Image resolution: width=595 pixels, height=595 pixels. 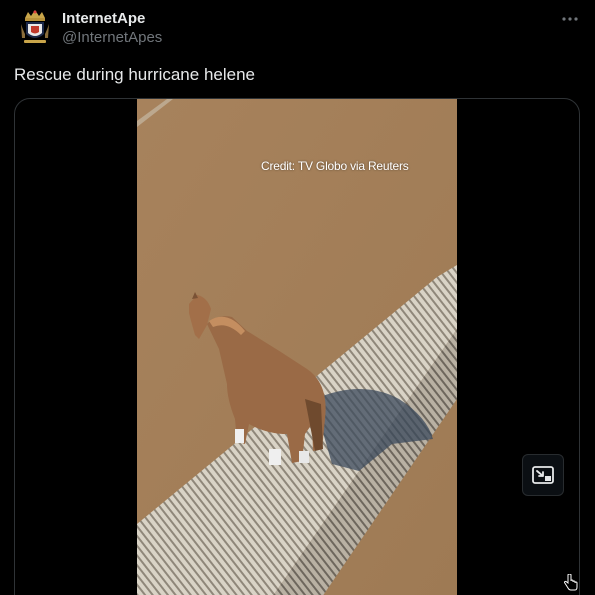 I want to click on author-avatar, so click(x=35, y=27).